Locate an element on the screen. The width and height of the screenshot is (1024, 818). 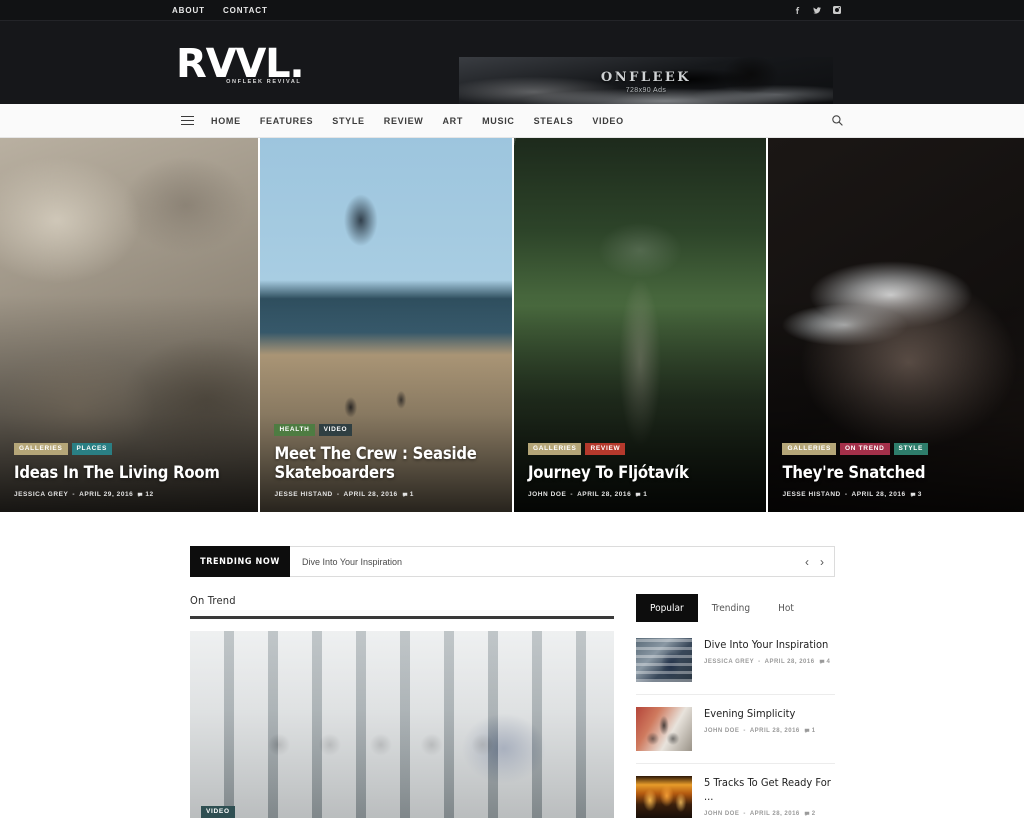
chevron-left-icon: ‹ is located at coordinates (807, 562).